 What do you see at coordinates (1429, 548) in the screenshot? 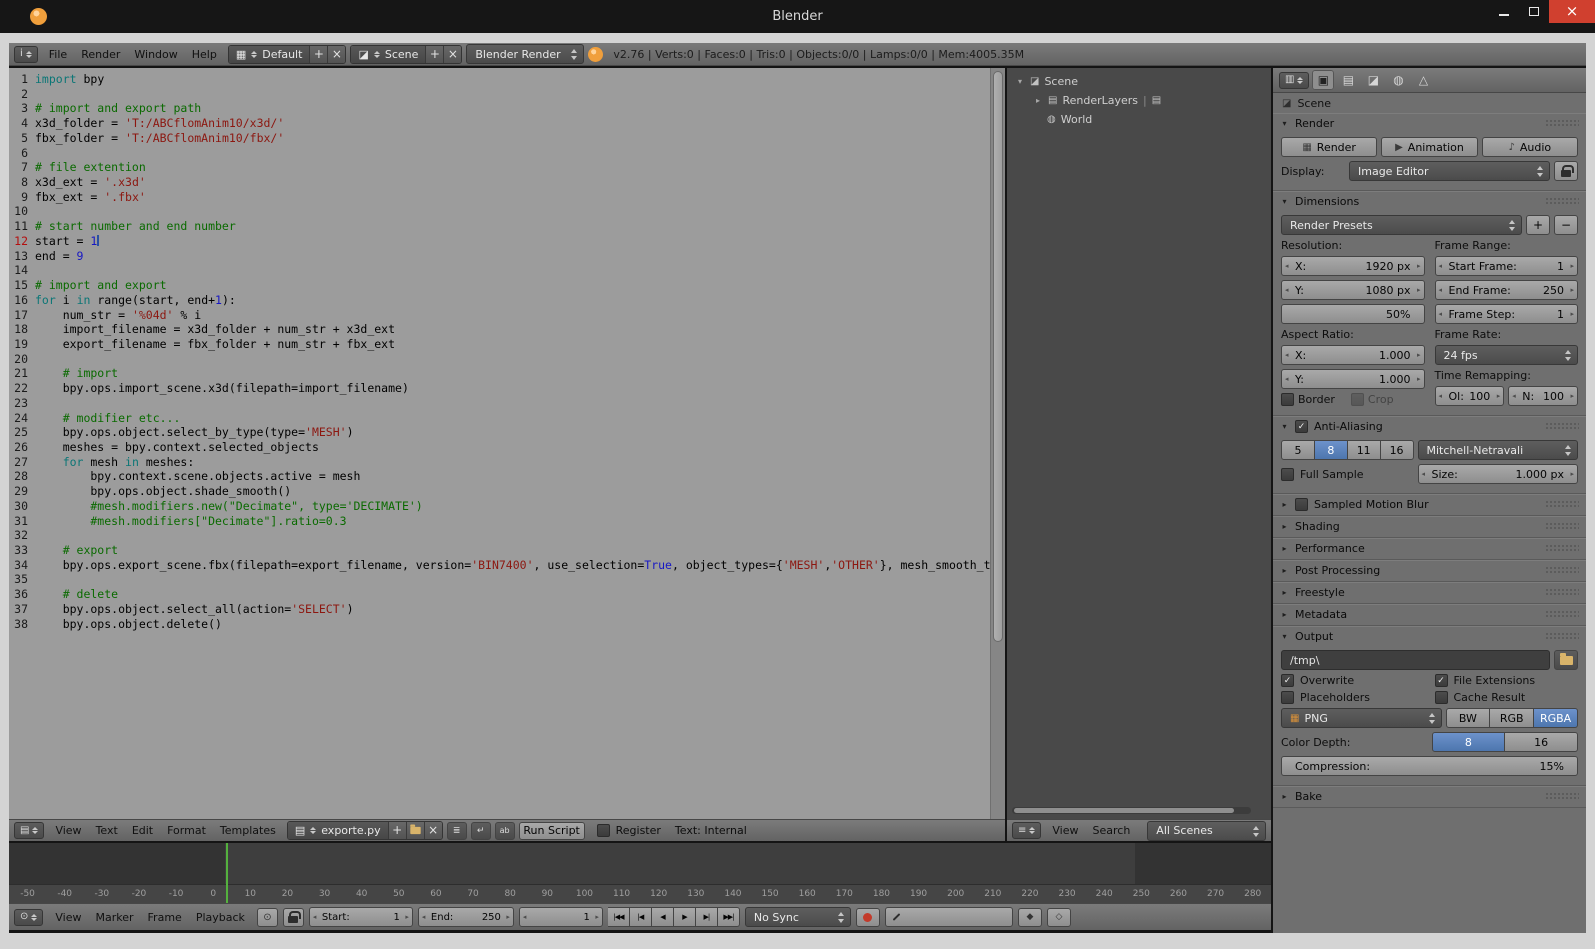
I see `panel-header: Performance` at bounding box center [1429, 548].